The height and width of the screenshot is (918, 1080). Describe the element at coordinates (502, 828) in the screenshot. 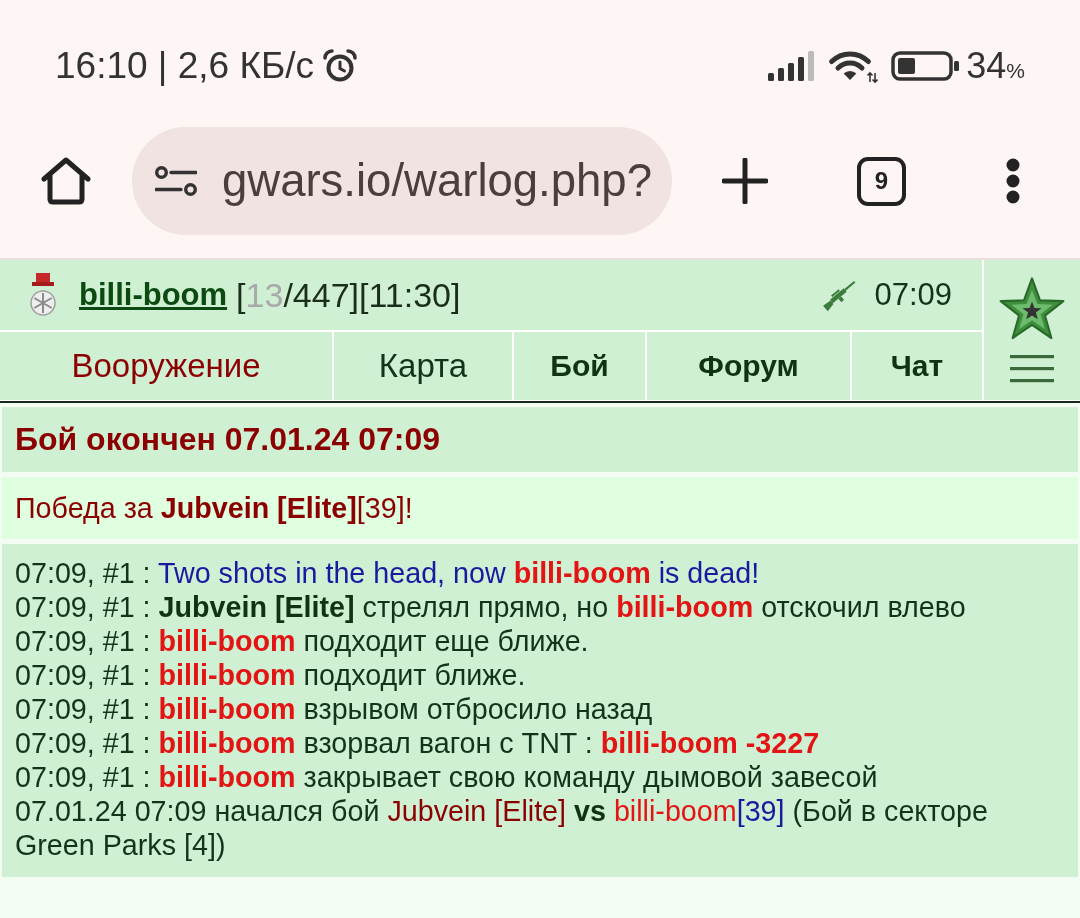

I see `log-line: 07.01.24 07:09 начался бой Jubvein [Elite] vs billi-boom[39] (Бой в секторе Green Parks [4])` at that location.